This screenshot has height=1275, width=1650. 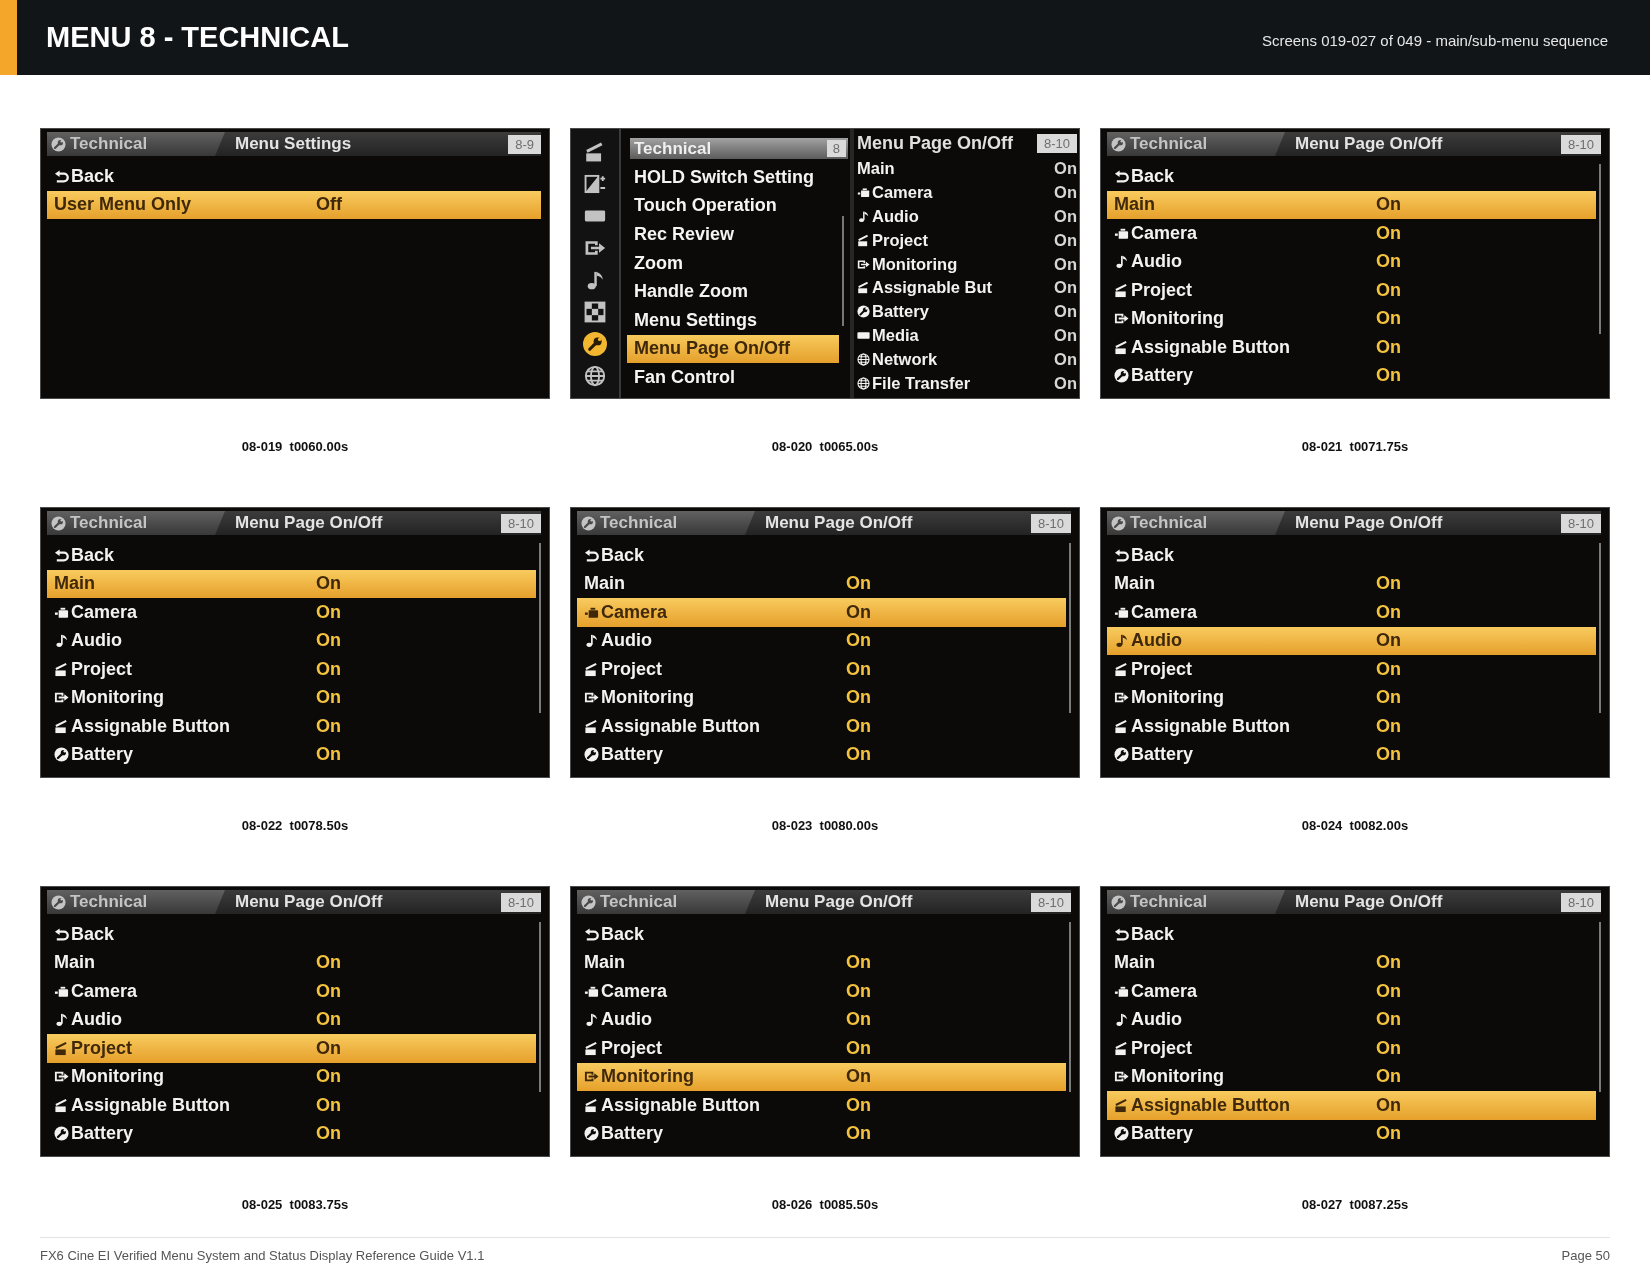 What do you see at coordinates (733, 234) in the screenshot?
I see `menu-item: Rec Review` at bounding box center [733, 234].